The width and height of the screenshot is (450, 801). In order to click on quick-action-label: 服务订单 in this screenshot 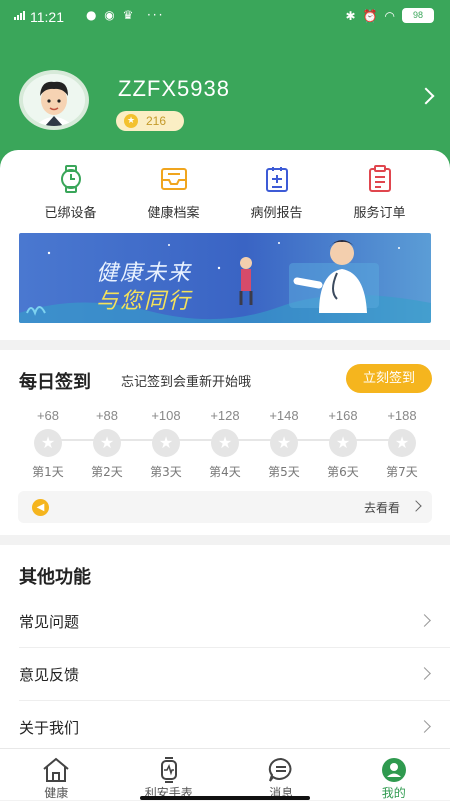, I will do `click(379, 211)`.